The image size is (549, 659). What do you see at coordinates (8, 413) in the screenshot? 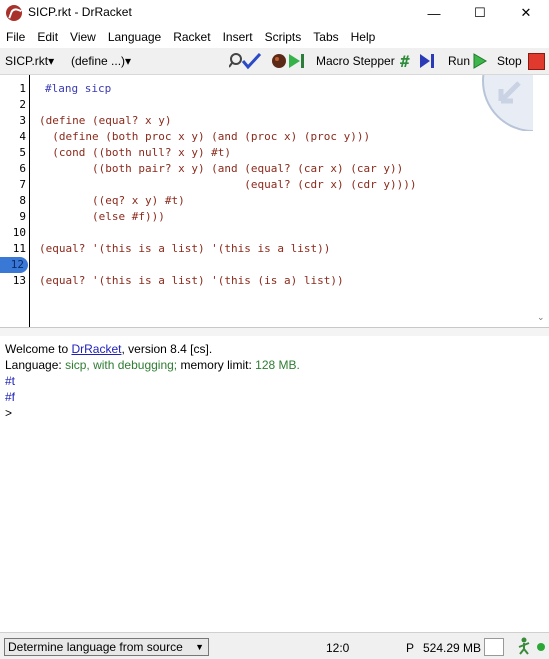
I see `repl-prompt: >` at bounding box center [8, 413].